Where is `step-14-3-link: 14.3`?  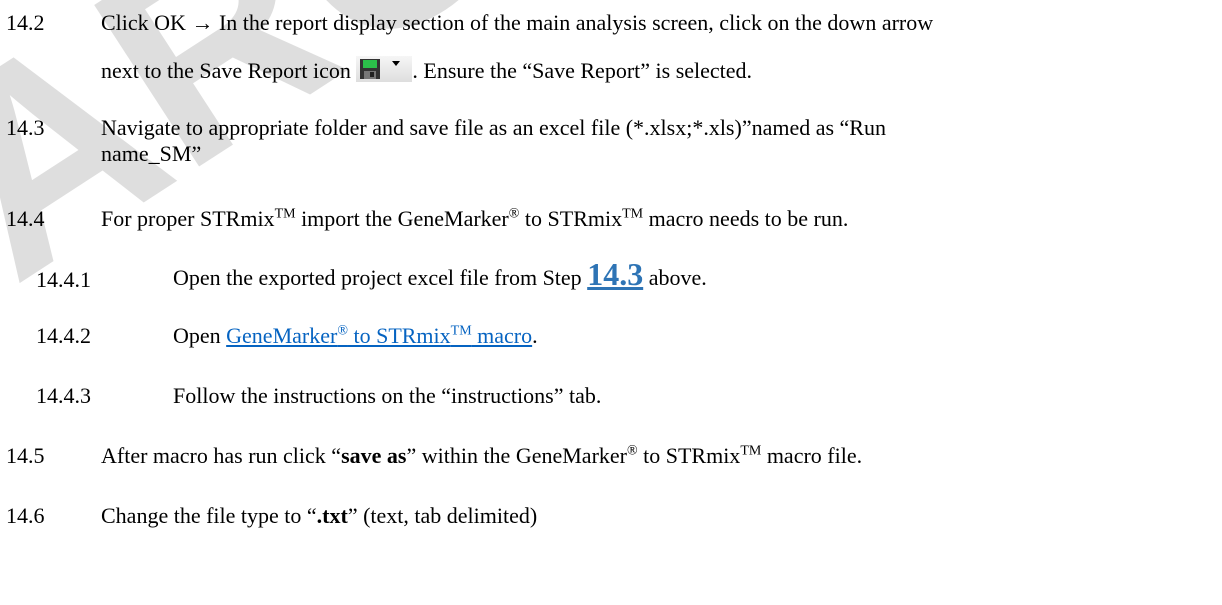
step-14-3-link: 14.3 is located at coordinates (615, 274).